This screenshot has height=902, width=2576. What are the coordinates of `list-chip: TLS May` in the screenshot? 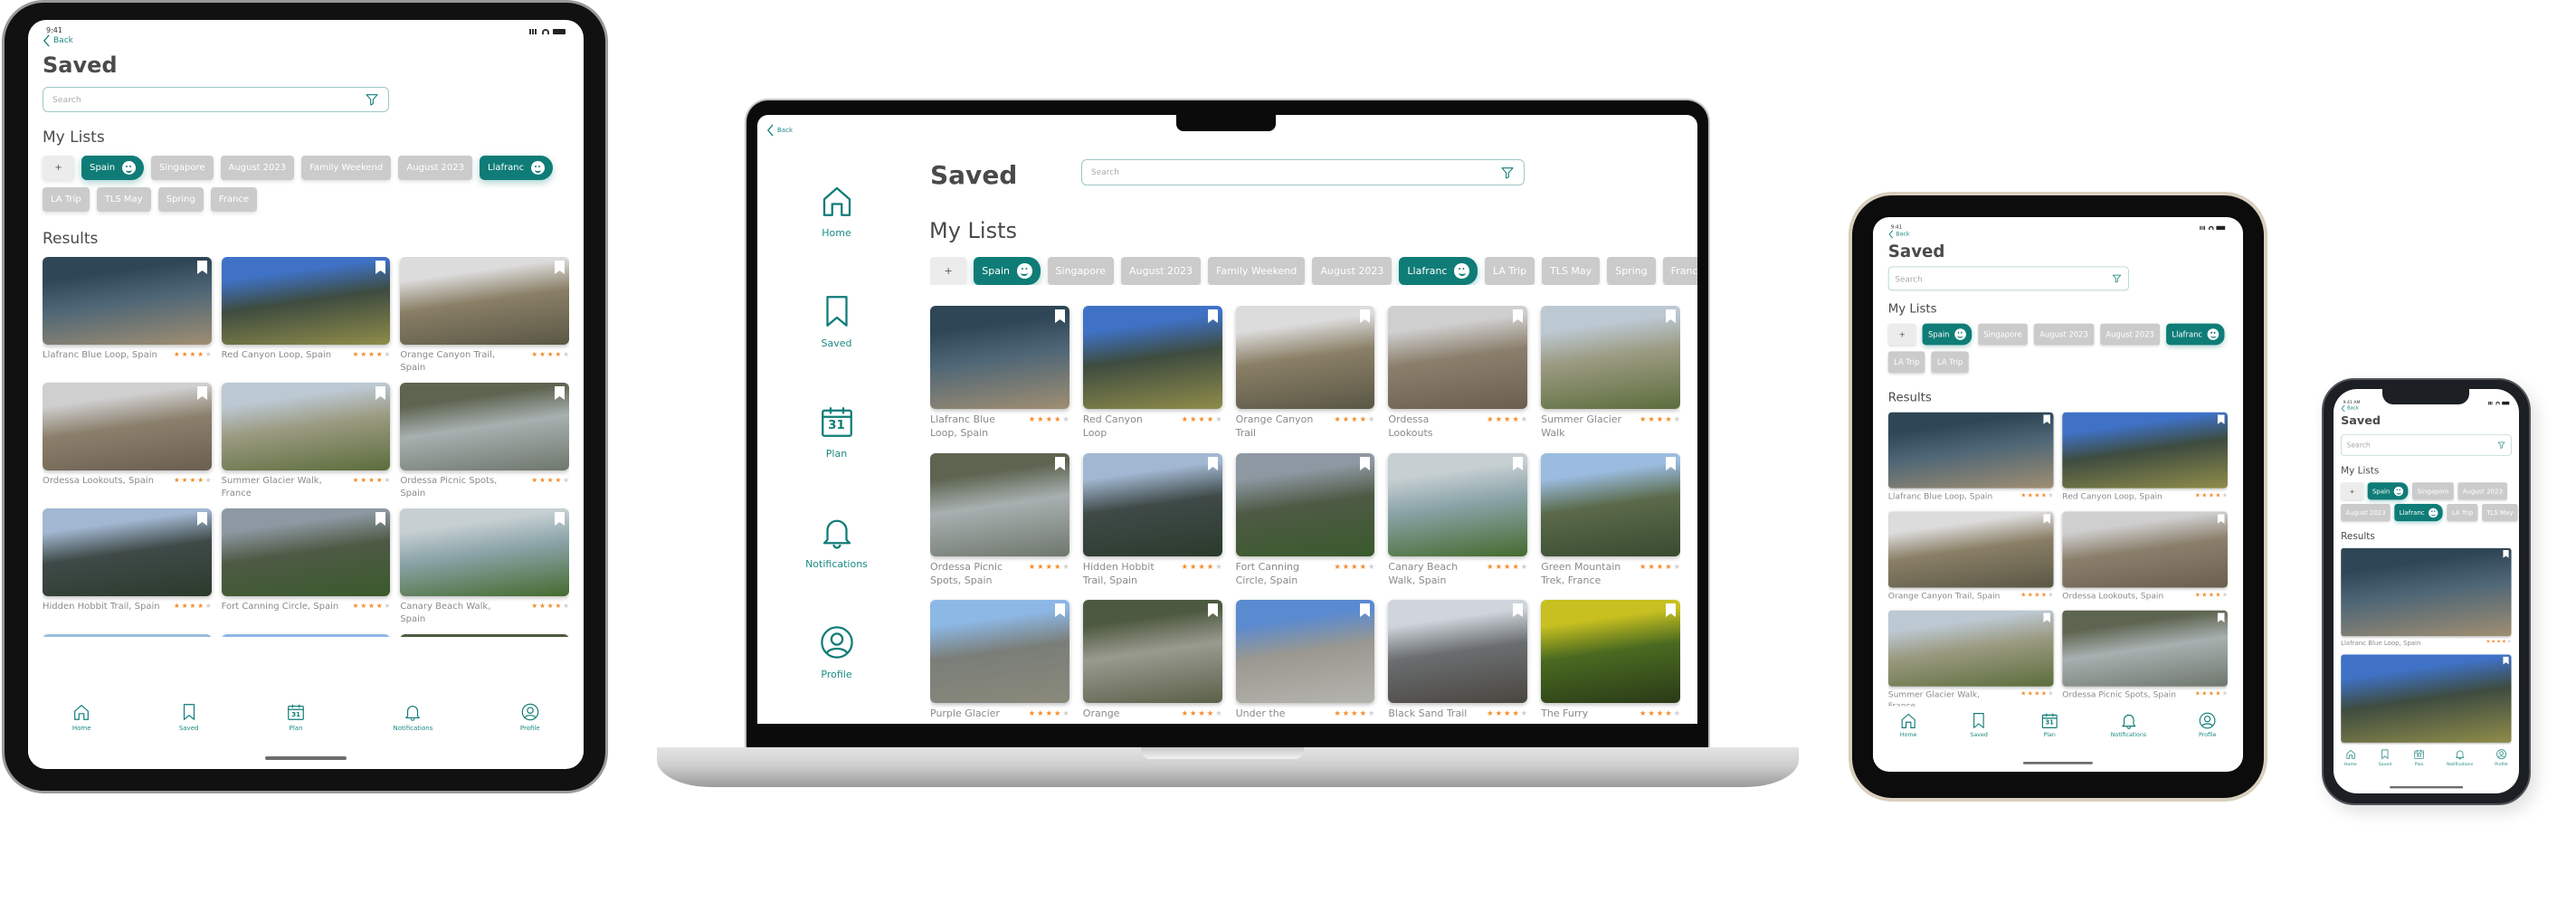 It's located at (2500, 513).